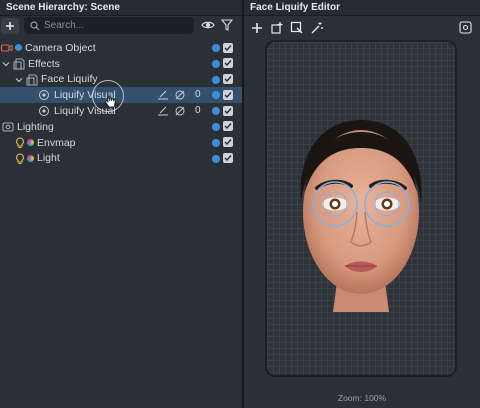  I want to click on hierarchy-toolbar, so click(121, 26).